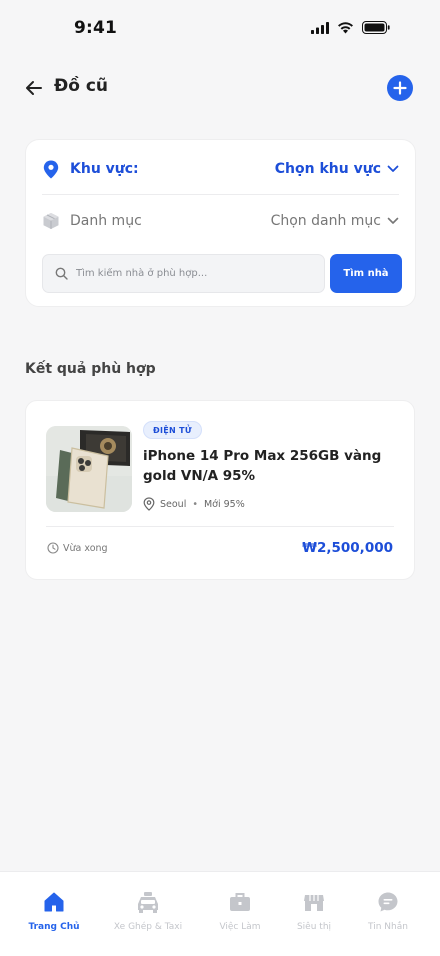  I want to click on search-box, so click(183, 273).